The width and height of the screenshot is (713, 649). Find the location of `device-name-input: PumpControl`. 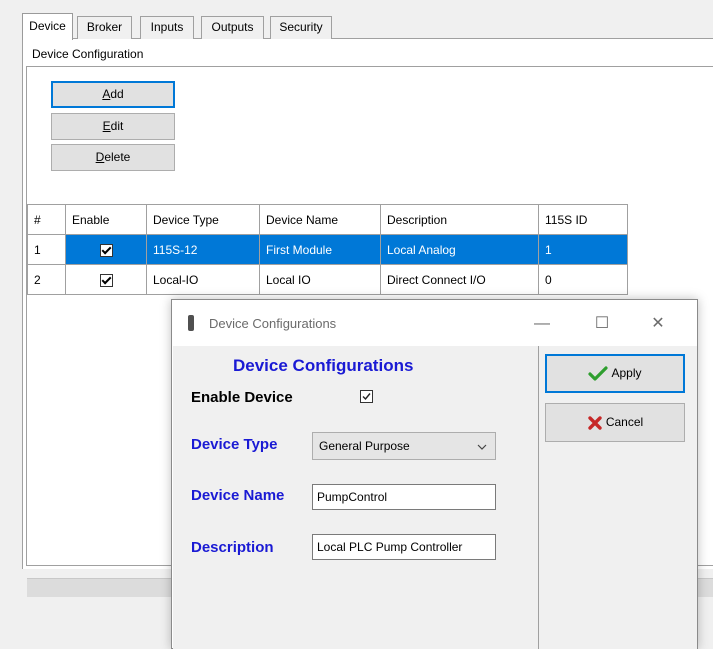

device-name-input: PumpControl is located at coordinates (404, 497).